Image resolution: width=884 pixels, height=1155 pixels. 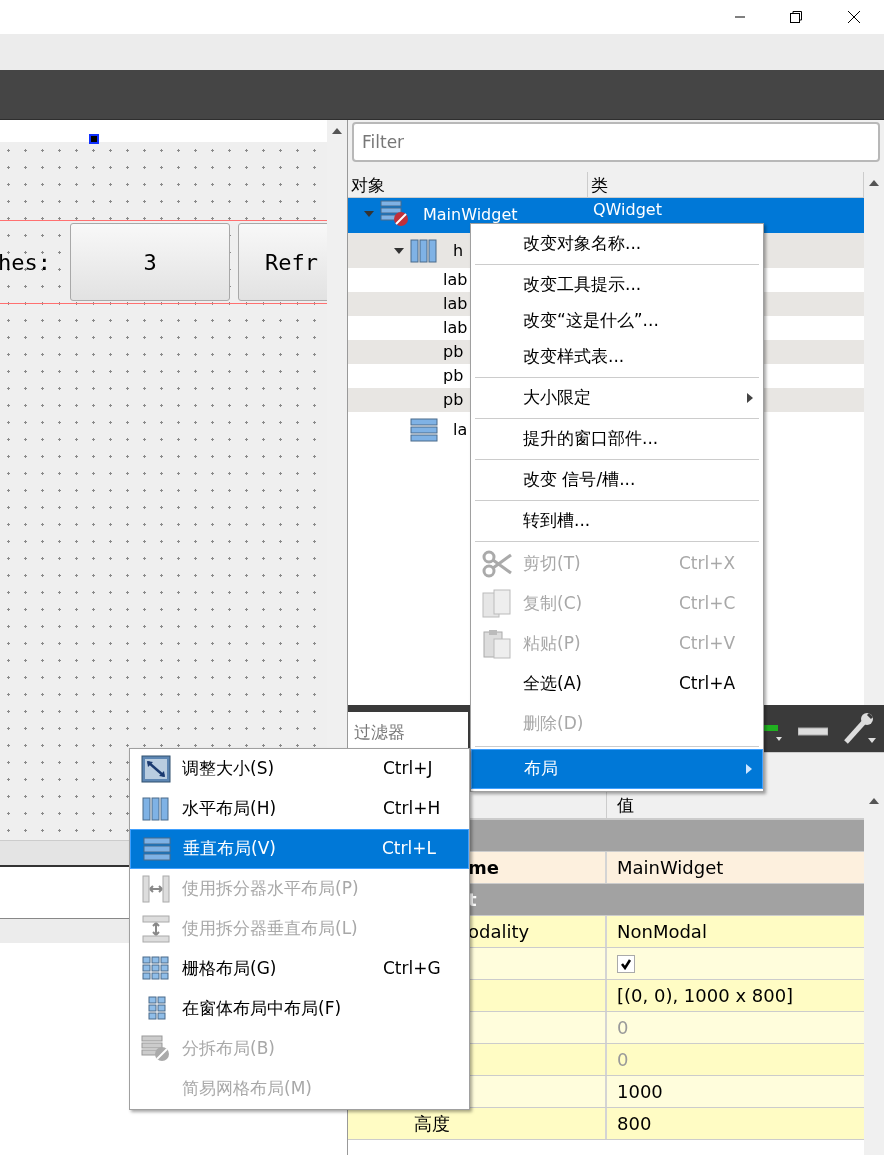 I want to click on paste-icon, so click(x=497, y=644).